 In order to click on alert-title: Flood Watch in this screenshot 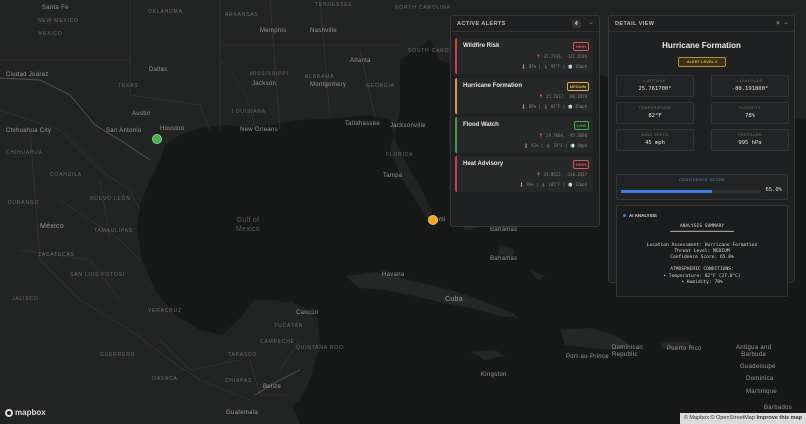, I will do `click(481, 125)`.